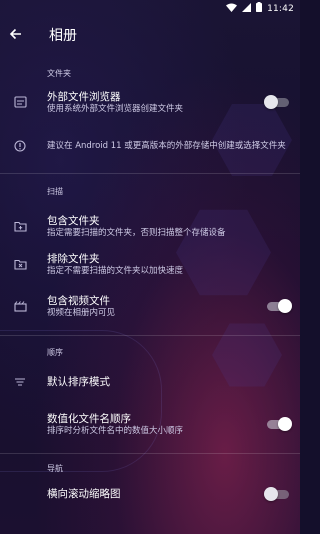  I want to click on horizontal-scroll-setting: 横向滚动缩略图, so click(150, 494).